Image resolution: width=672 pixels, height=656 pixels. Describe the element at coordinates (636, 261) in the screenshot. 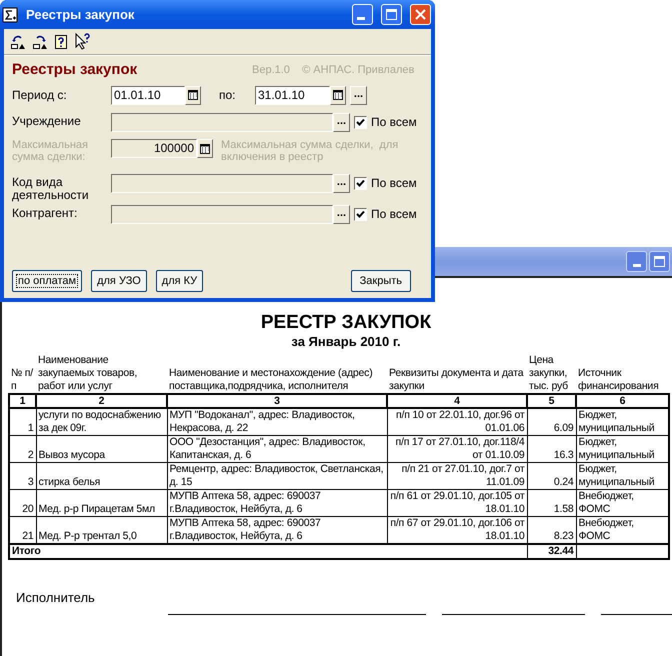

I see `minimize-button` at that location.